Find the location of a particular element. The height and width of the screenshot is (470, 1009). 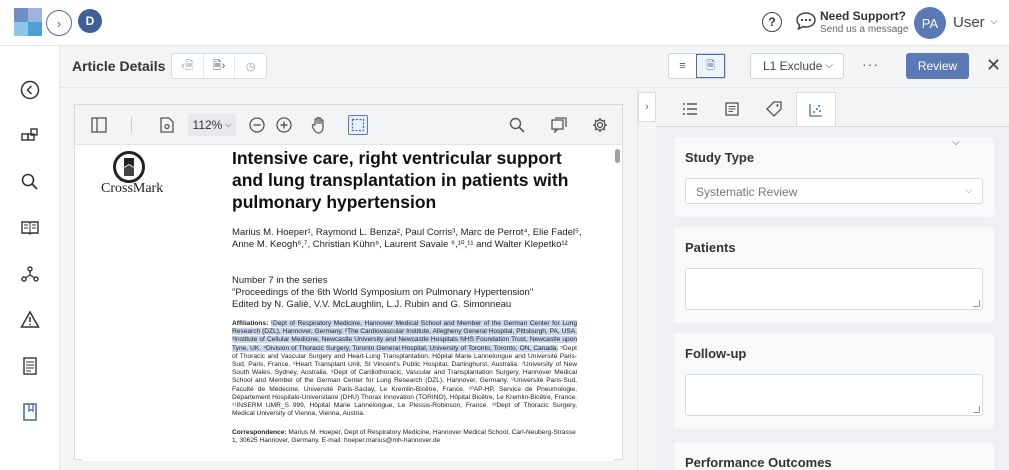

article-nav-buttons: ‹🗎 🗎› ◷ is located at coordinates (219, 66).